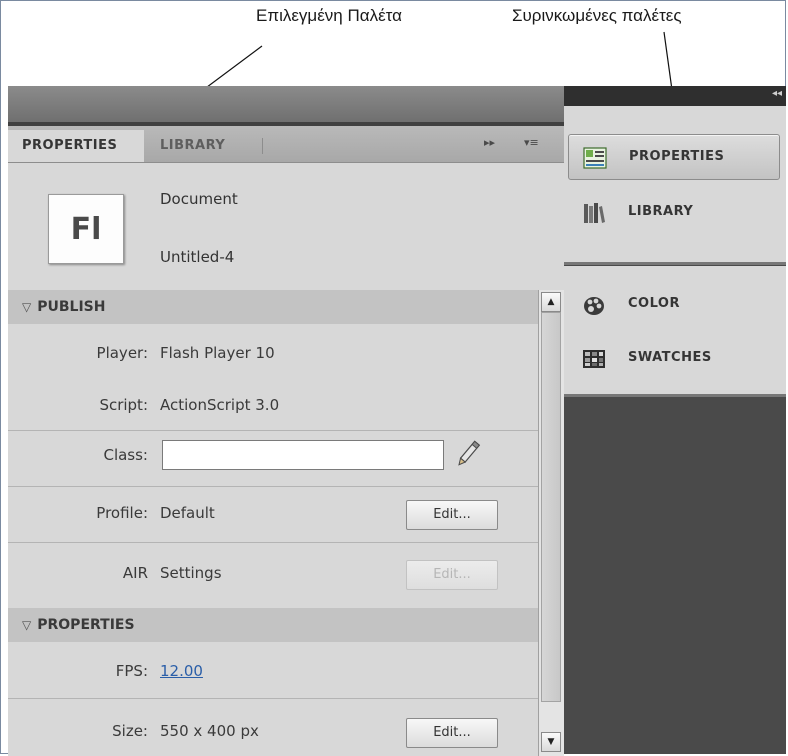 The width and height of the screenshot is (788, 756). I want to click on dock-item-color: COLOR, so click(674, 305).